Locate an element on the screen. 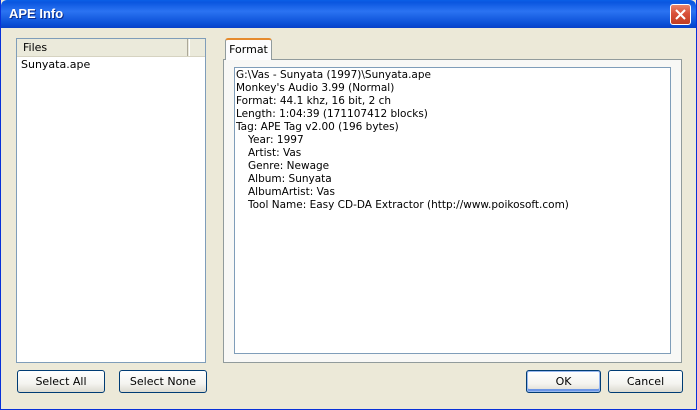 The width and height of the screenshot is (697, 410). files-list-header: Files is located at coordinates (111, 48).